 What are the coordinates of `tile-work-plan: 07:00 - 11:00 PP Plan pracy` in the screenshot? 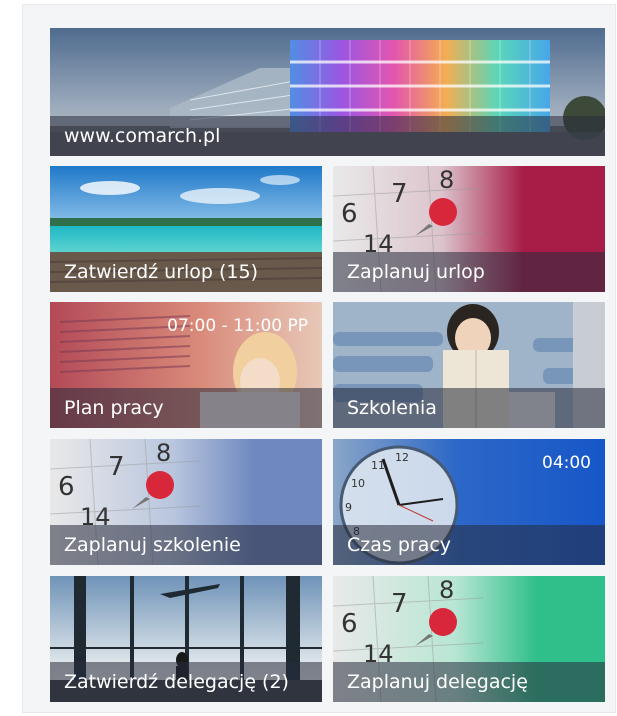 It's located at (186, 365).